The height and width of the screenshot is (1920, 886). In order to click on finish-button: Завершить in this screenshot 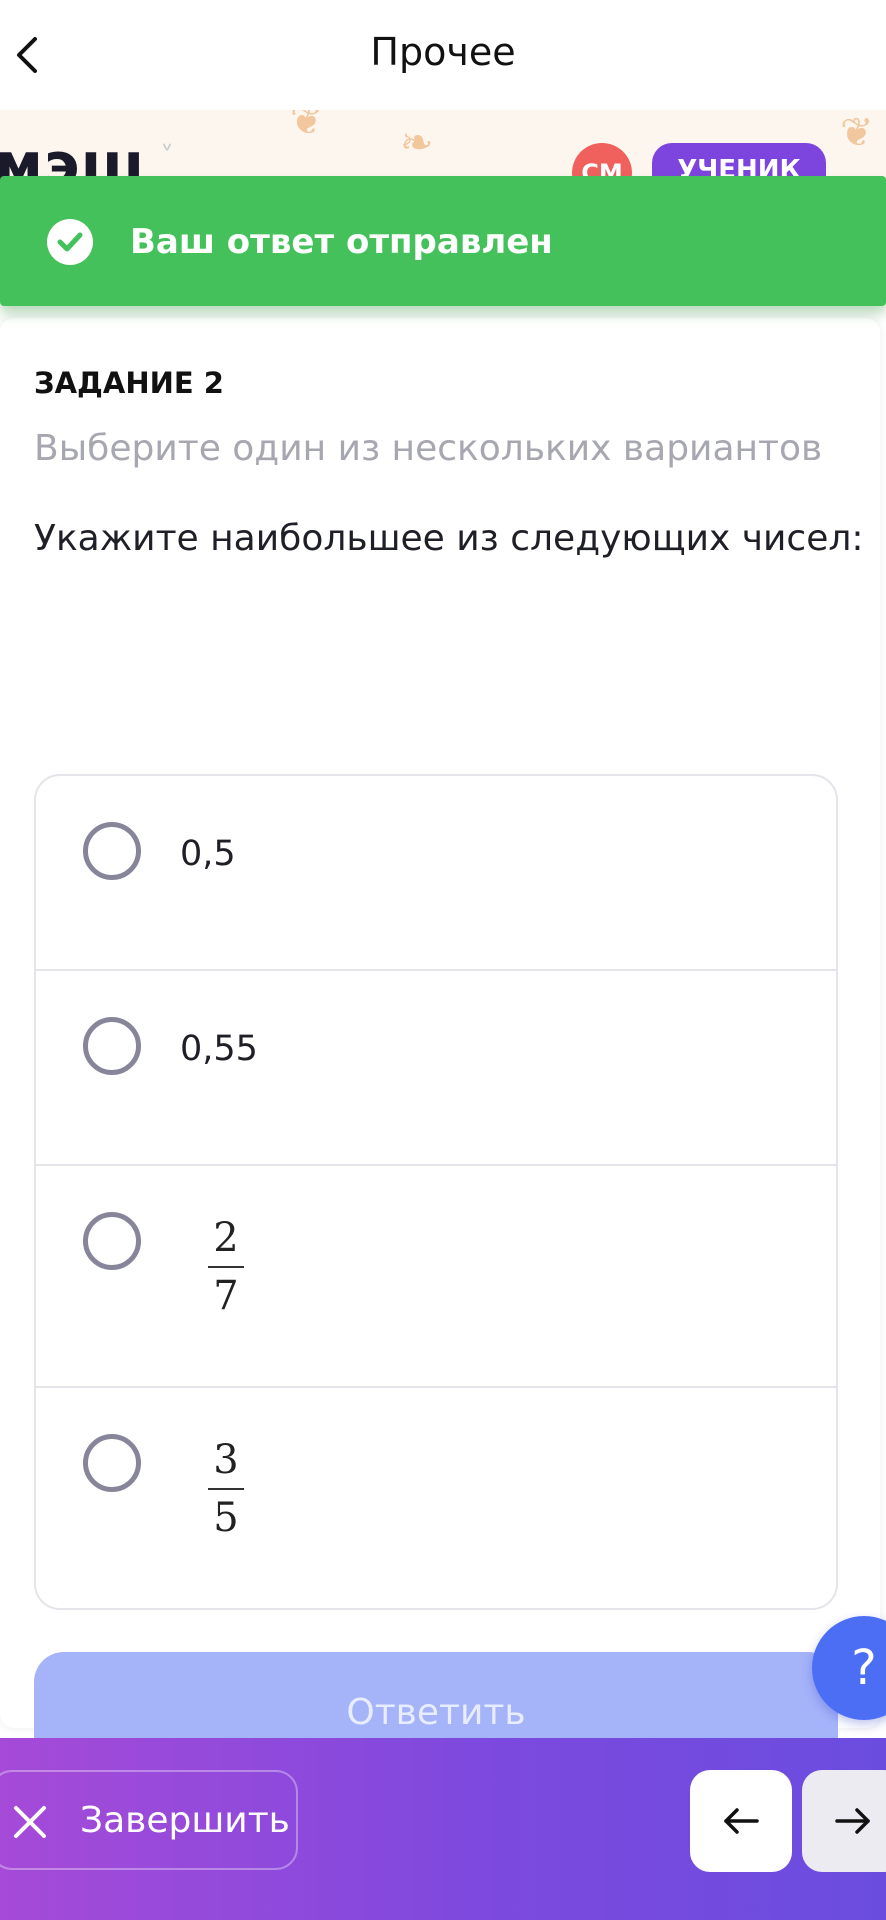, I will do `click(149, 1820)`.